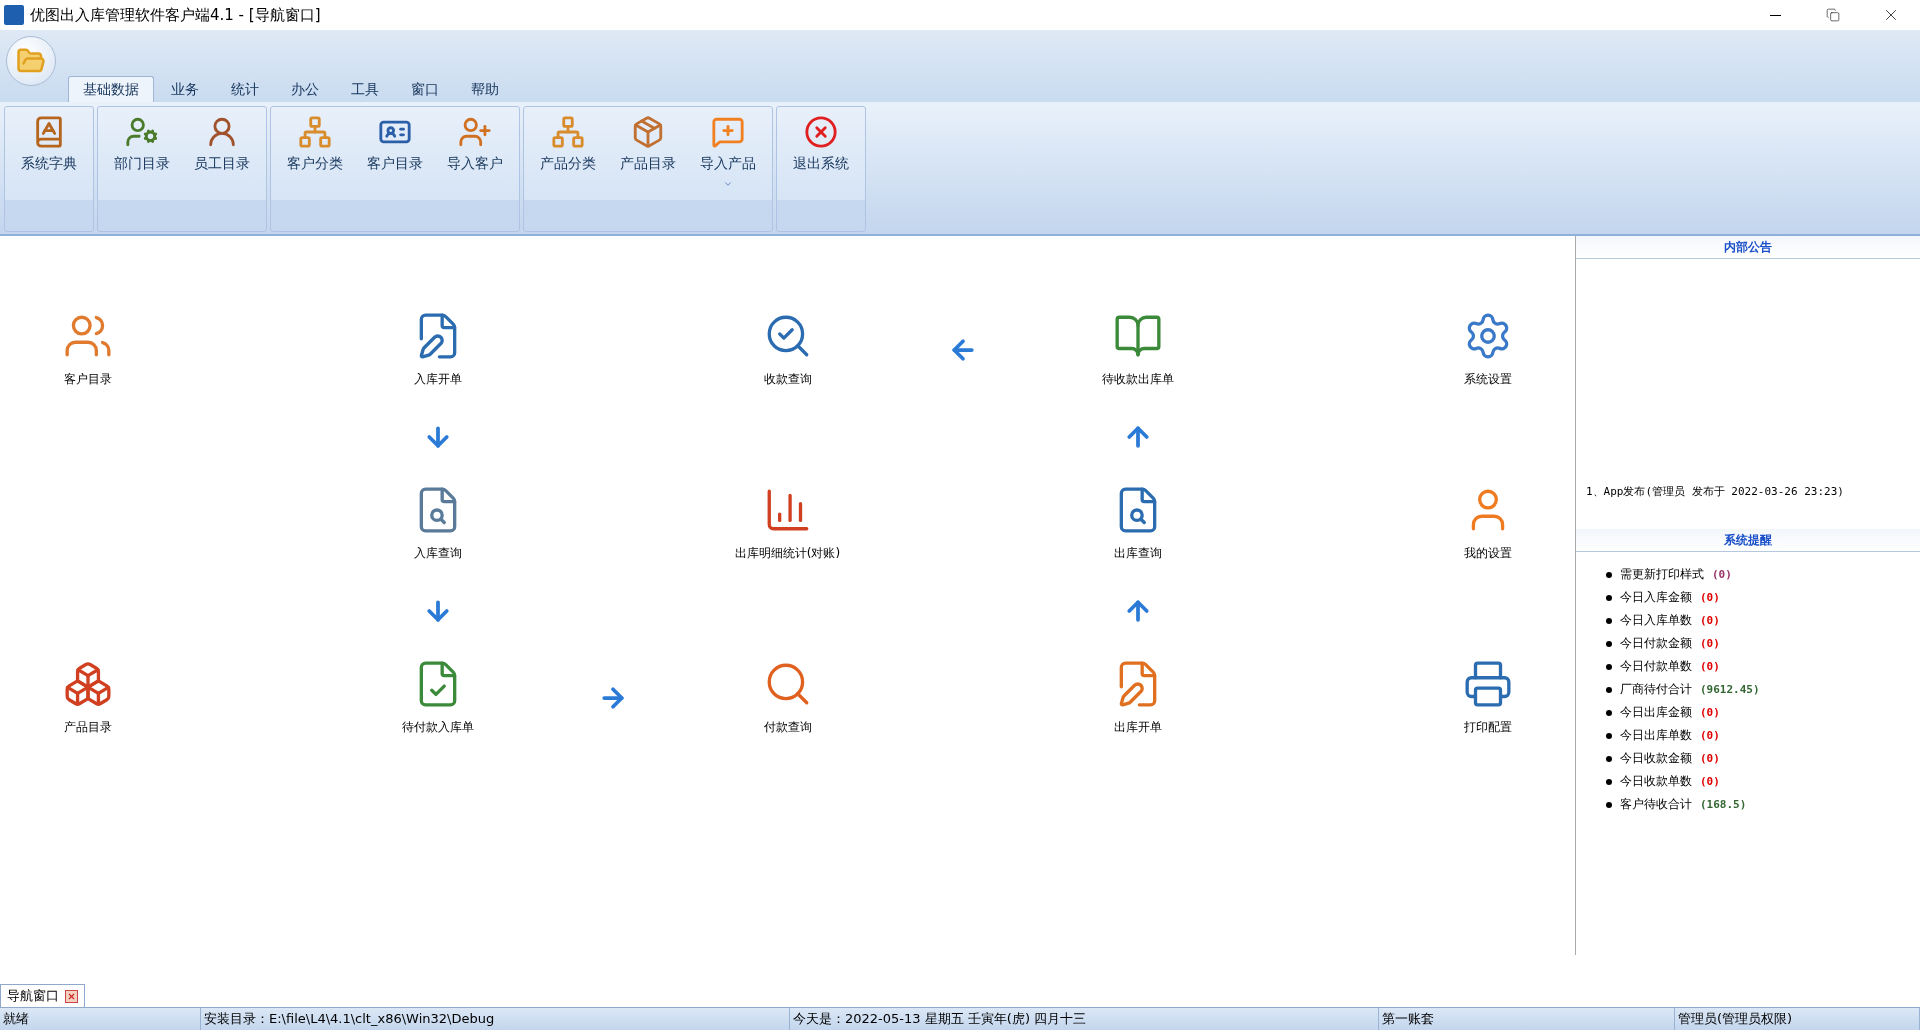 The image size is (1920, 1030). I want to click on notice-heading: 内部公告, so click(1748, 247).